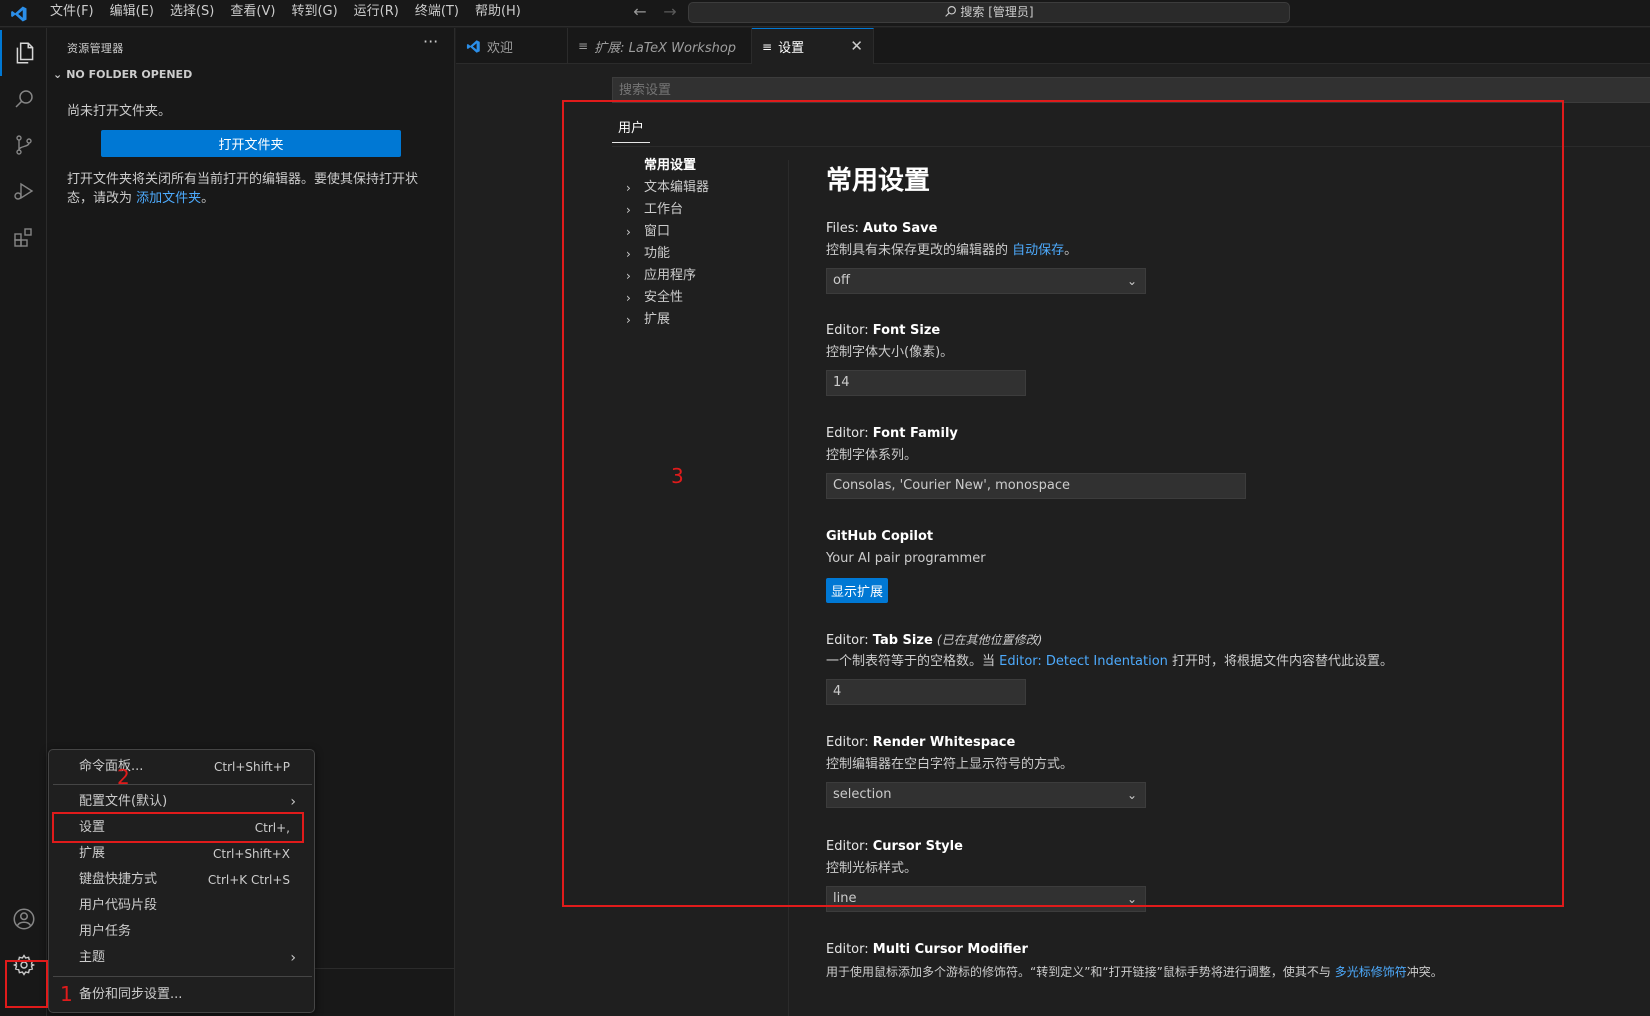 Image resolution: width=1650 pixels, height=1016 pixels. Describe the element at coordinates (123, 777) in the screenshot. I see `annotation-number-2: 2` at that location.